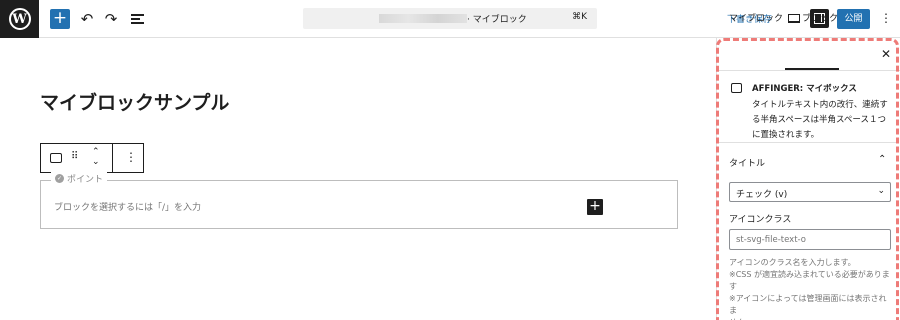 This screenshot has width=900, height=320. Describe the element at coordinates (810, 239) in the screenshot. I see `icon-class-input` at that location.